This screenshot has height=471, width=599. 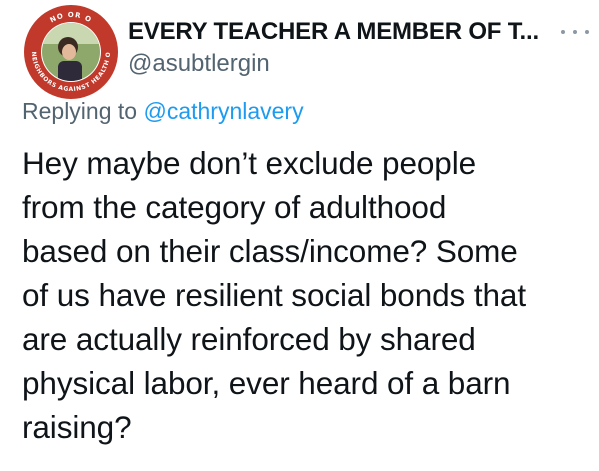 I want to click on tweet-text-line: based on their class/income? Some, so click(x=270, y=251).